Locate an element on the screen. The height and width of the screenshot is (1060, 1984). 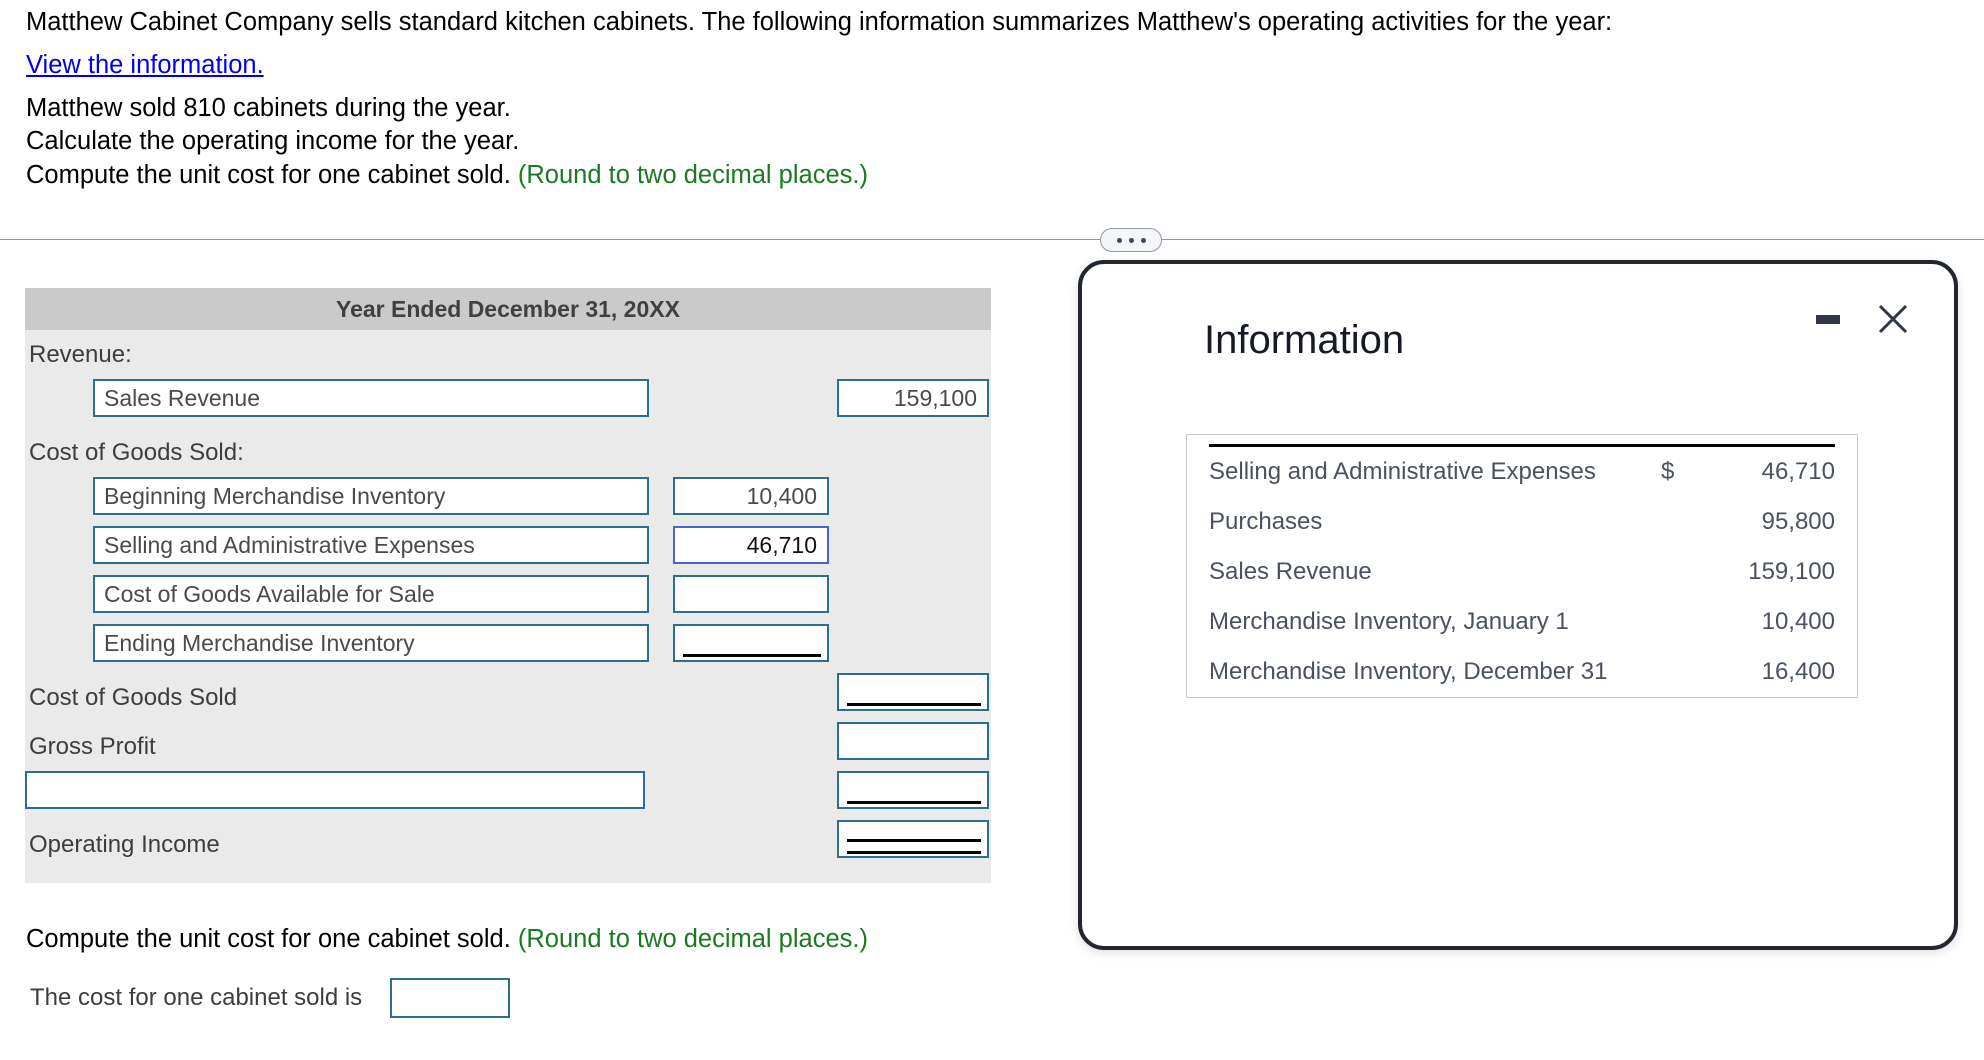
table-row: Merchandise Inventory, January 1 10,400 is located at coordinates (1522, 622).